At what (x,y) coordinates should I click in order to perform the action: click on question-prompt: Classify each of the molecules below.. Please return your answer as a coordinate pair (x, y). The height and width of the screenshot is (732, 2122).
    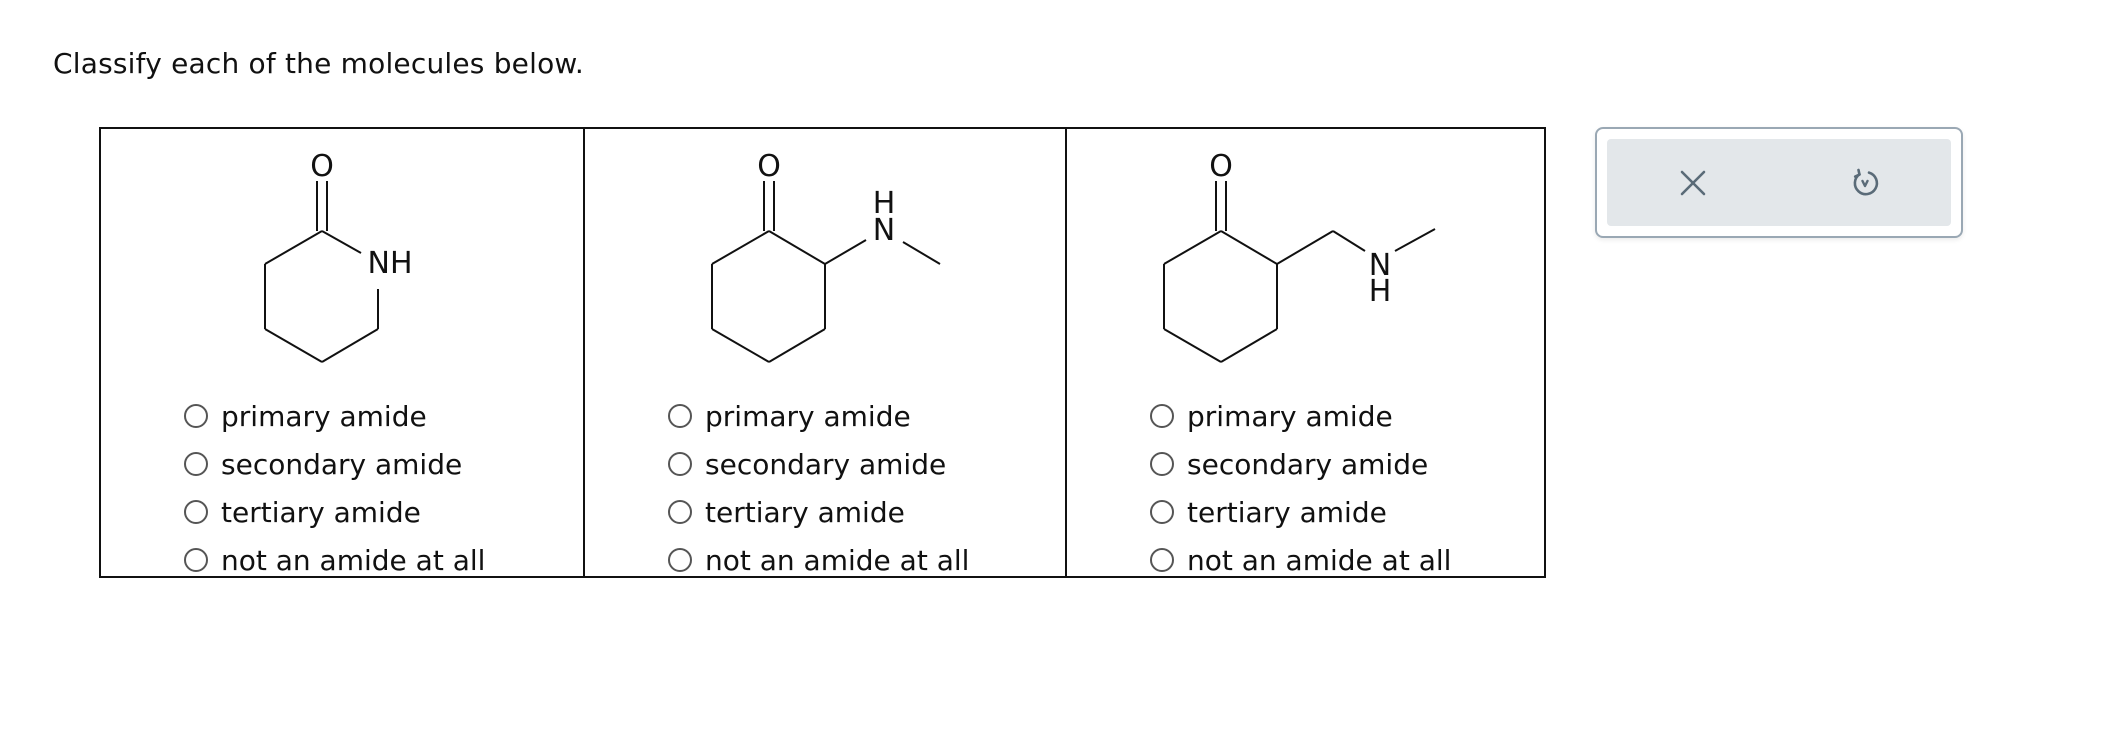
    Looking at the image, I should click on (319, 63).